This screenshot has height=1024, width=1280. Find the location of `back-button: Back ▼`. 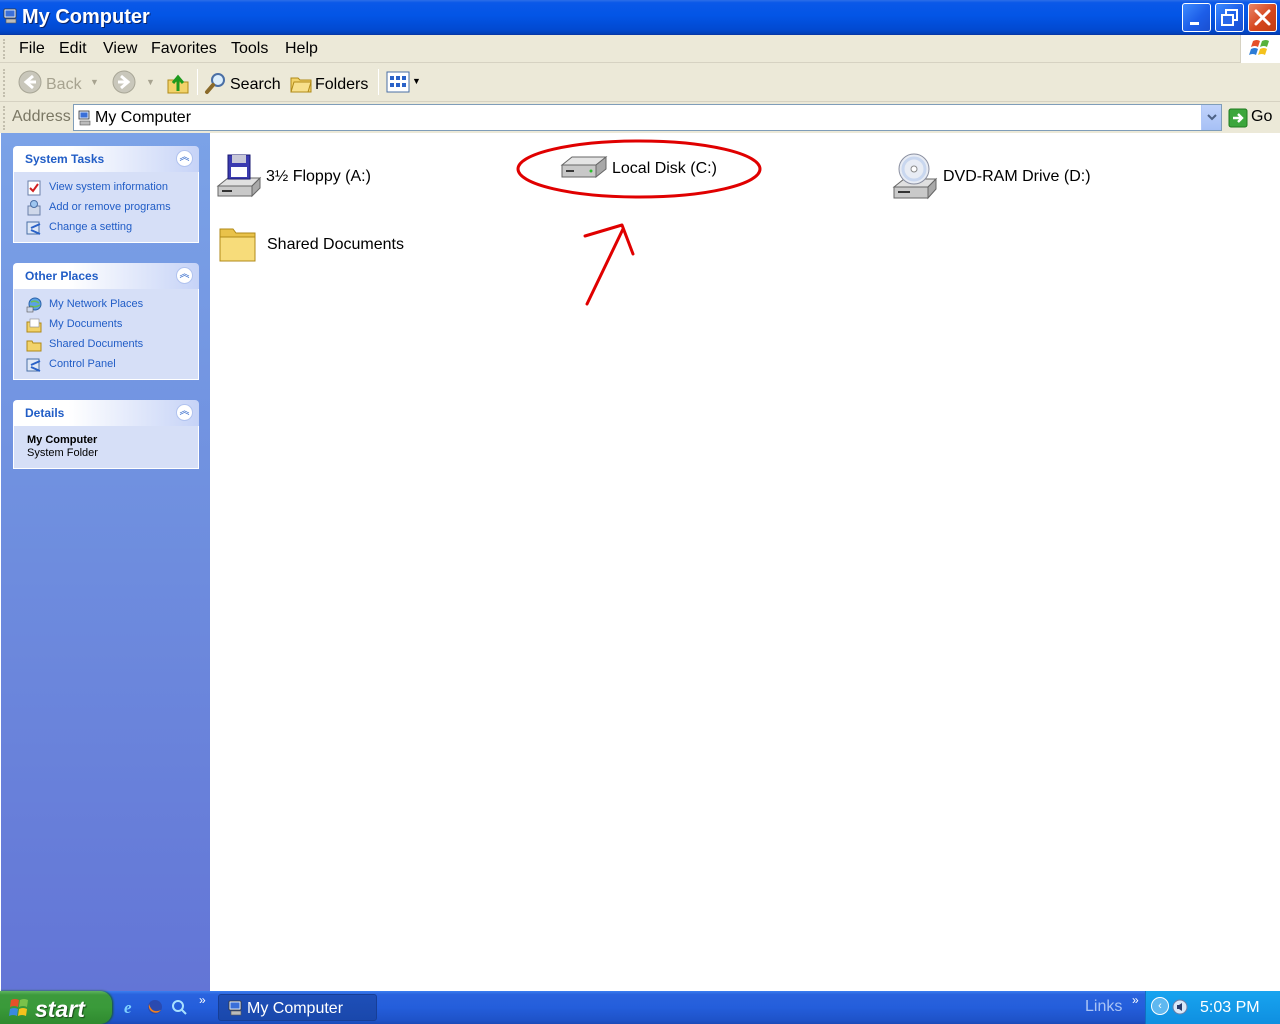

back-button: Back ▼ is located at coordinates (59, 82).